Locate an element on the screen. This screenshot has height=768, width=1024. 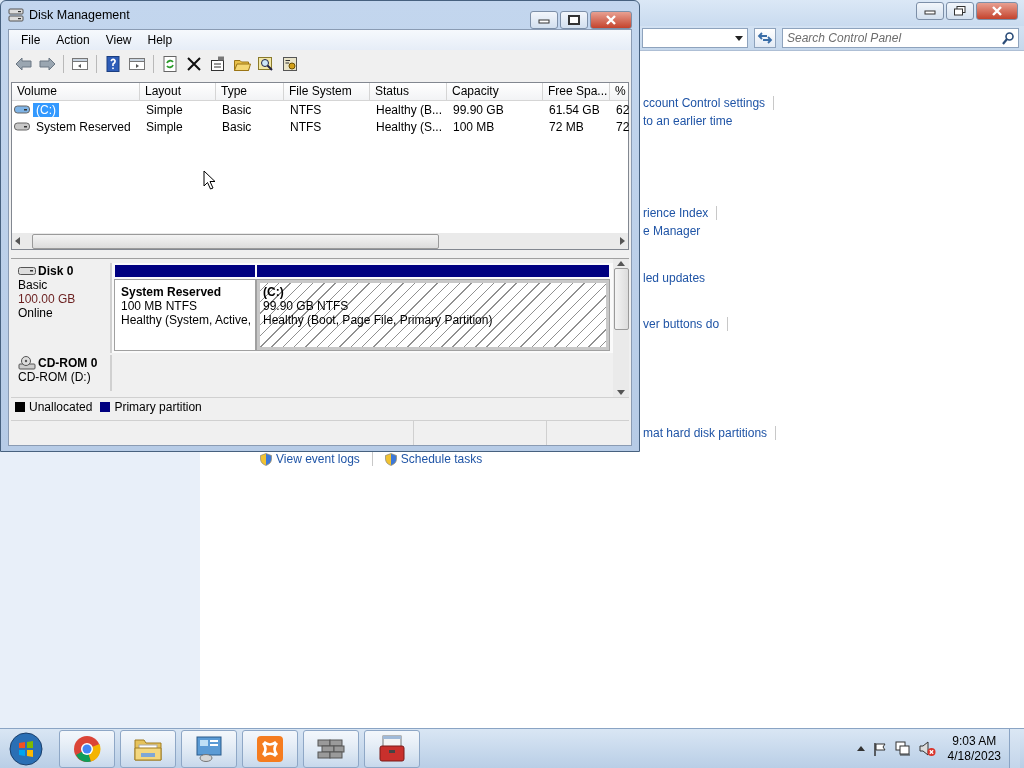
link: View event logs is located at coordinates (318, 459).